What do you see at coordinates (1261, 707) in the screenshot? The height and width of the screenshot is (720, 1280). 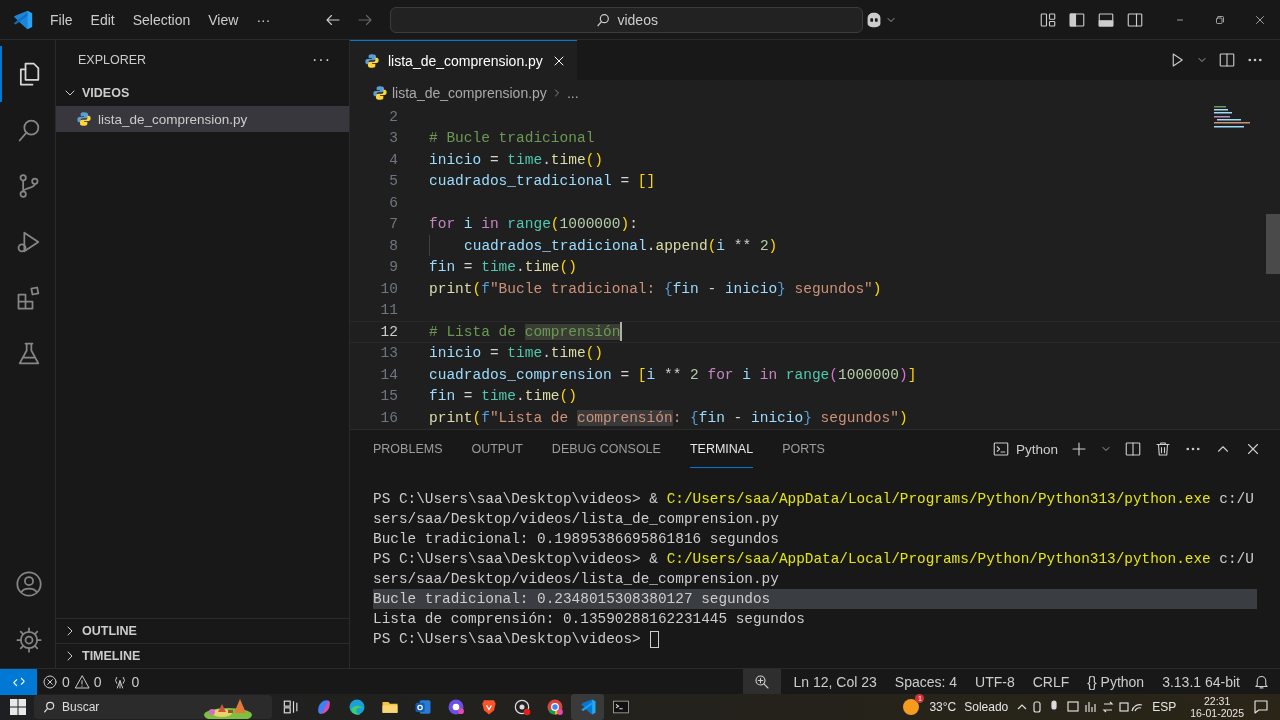 I see `notification-icon` at bounding box center [1261, 707].